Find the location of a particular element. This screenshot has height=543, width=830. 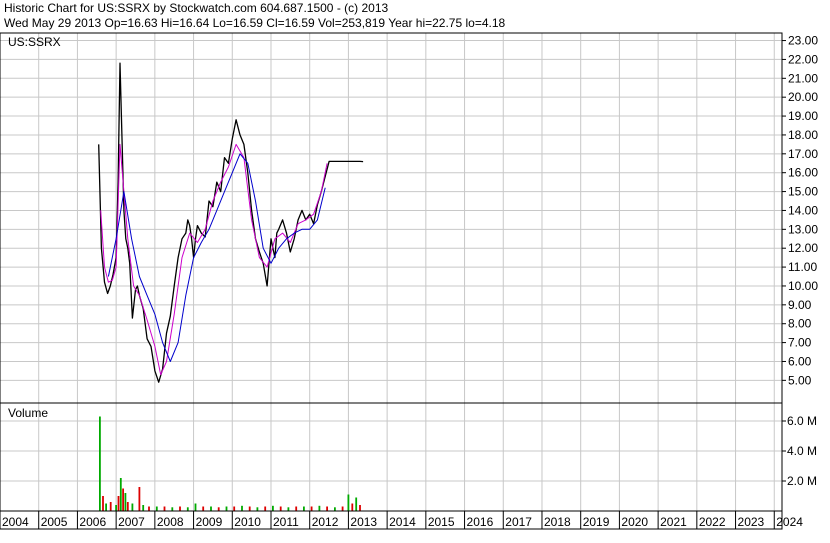

year-tick-label: 2009 is located at coordinates (209, 522).